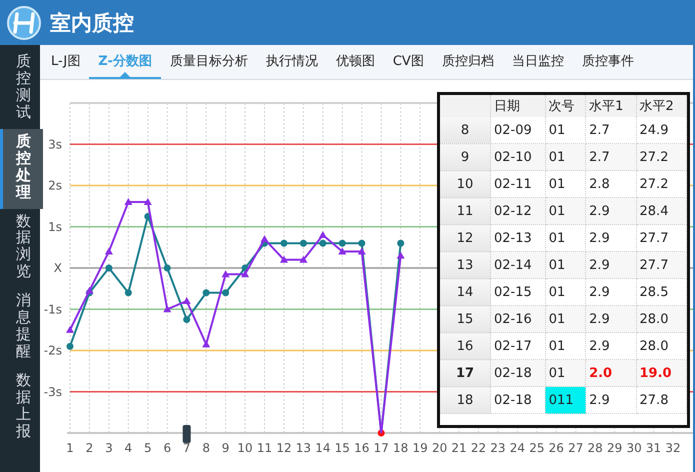 The width and height of the screenshot is (695, 472). I want to click on row-number: 8, so click(465, 130).